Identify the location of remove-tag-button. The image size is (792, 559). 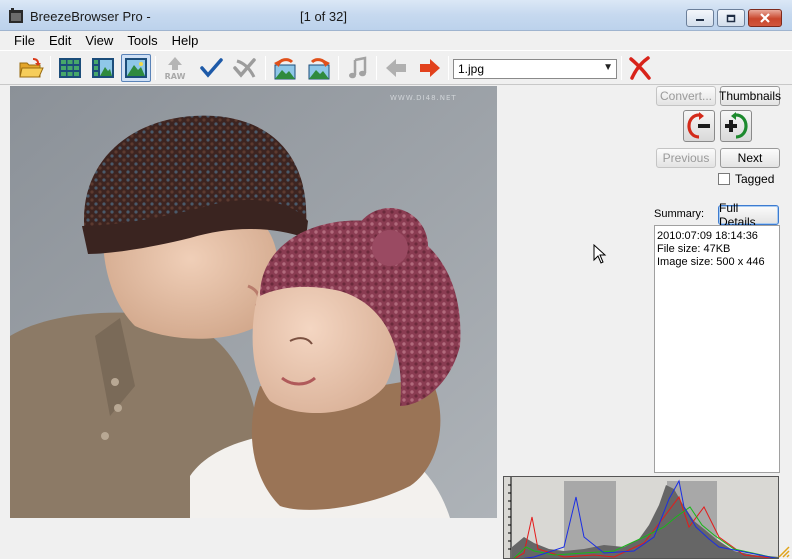
(699, 126).